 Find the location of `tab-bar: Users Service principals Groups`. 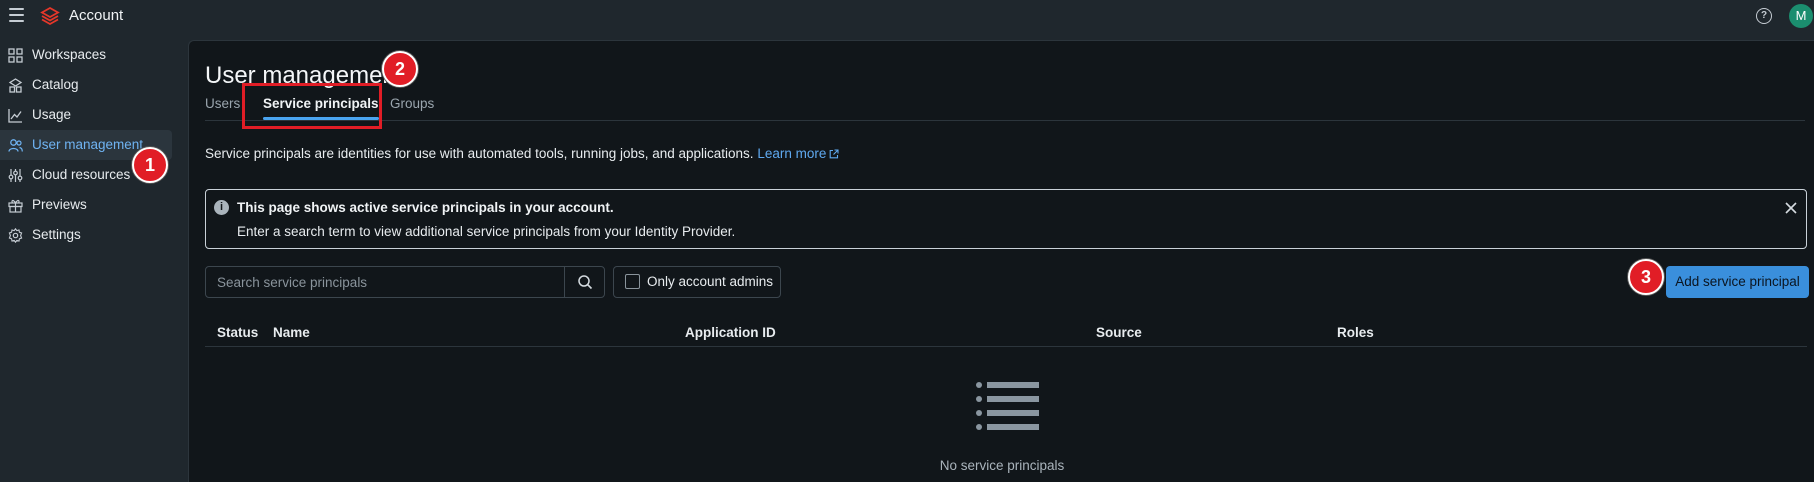

tab-bar: Users Service principals Groups is located at coordinates (1005, 108).